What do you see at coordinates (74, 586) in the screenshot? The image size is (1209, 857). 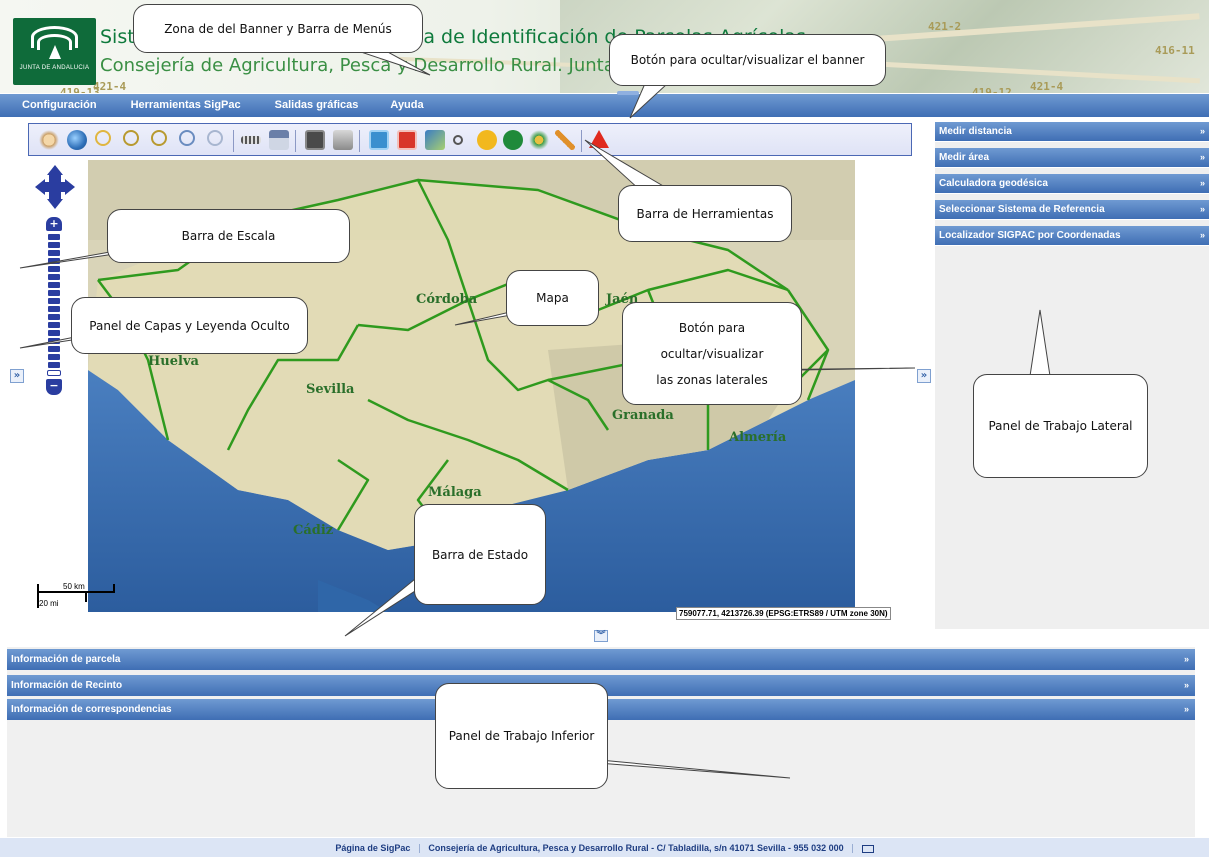 I see `scale-km-label: 50 km` at bounding box center [74, 586].